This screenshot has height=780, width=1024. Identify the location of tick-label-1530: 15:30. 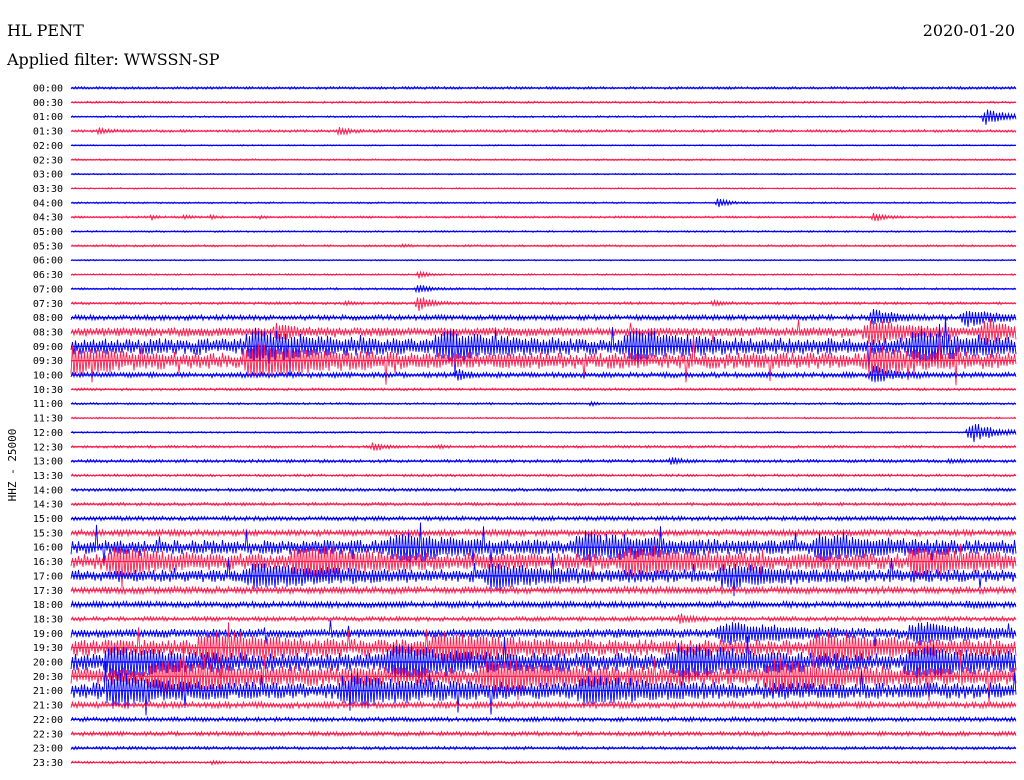
(48, 533).